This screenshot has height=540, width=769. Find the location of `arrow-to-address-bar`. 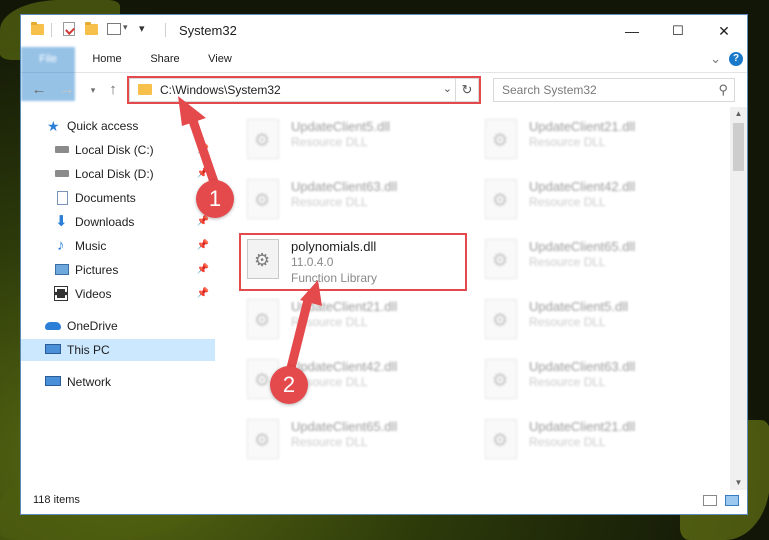

arrow-to-address-bar is located at coordinates (202, 147).